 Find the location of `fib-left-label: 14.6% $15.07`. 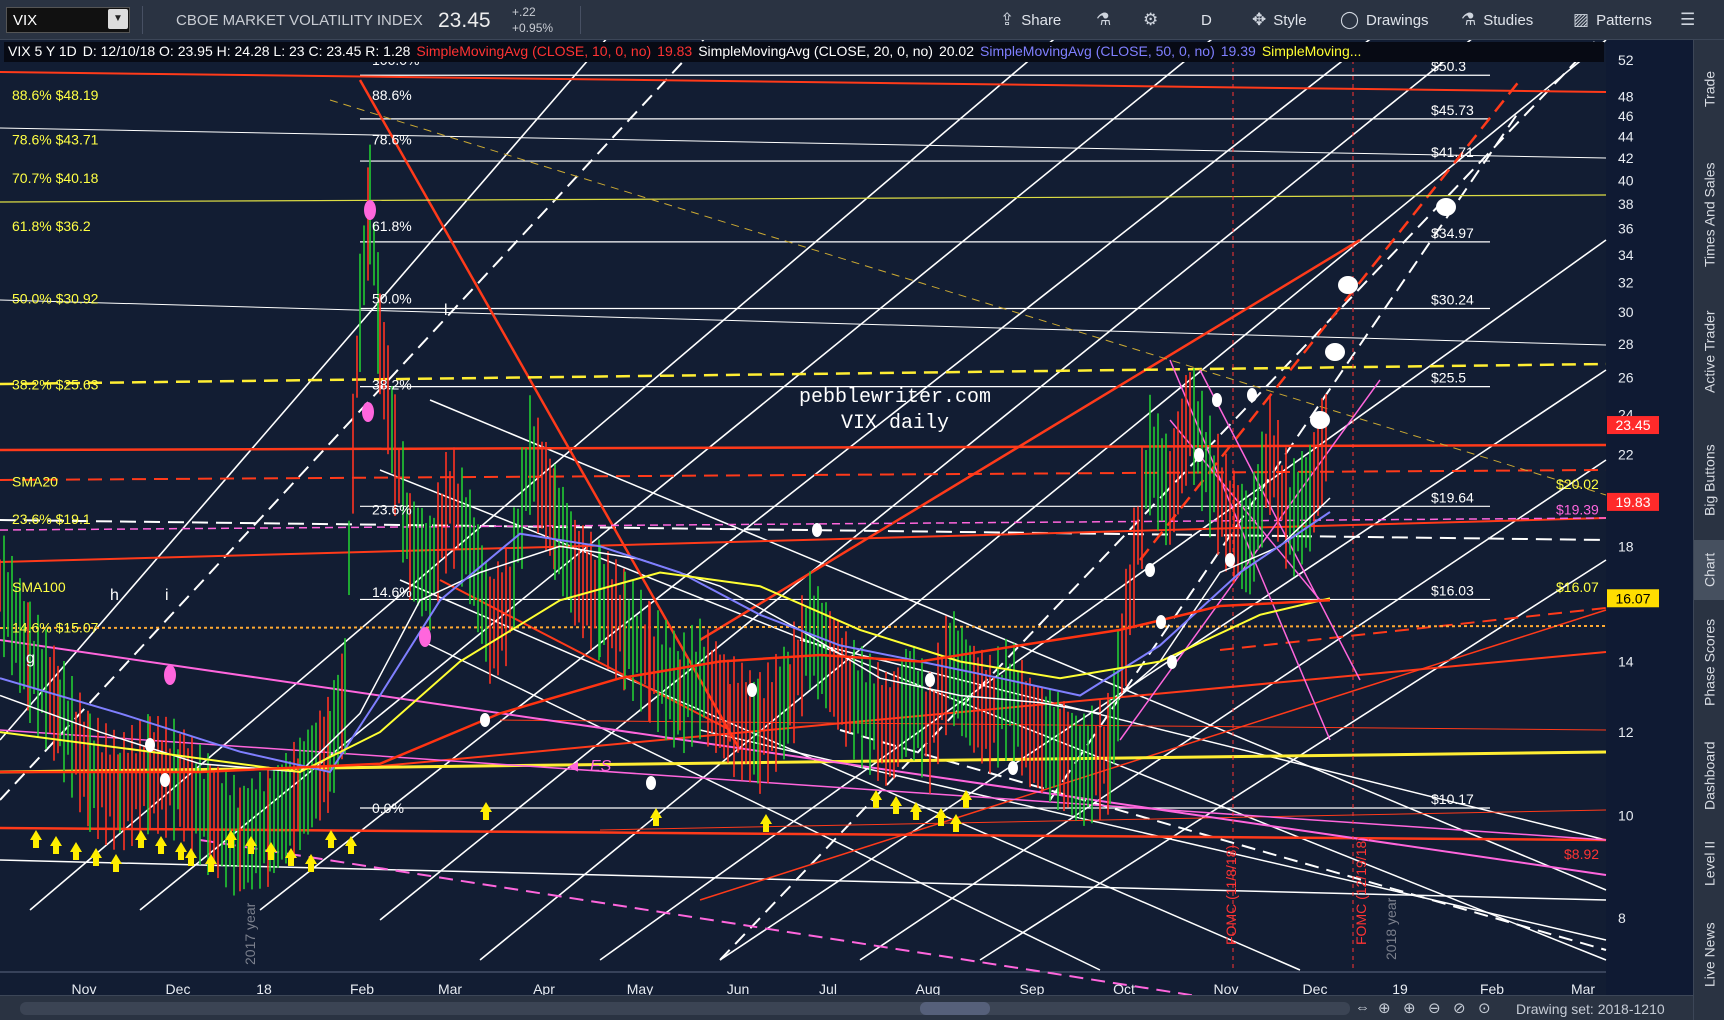

fib-left-label: 14.6% $15.07 is located at coordinates (55, 628).